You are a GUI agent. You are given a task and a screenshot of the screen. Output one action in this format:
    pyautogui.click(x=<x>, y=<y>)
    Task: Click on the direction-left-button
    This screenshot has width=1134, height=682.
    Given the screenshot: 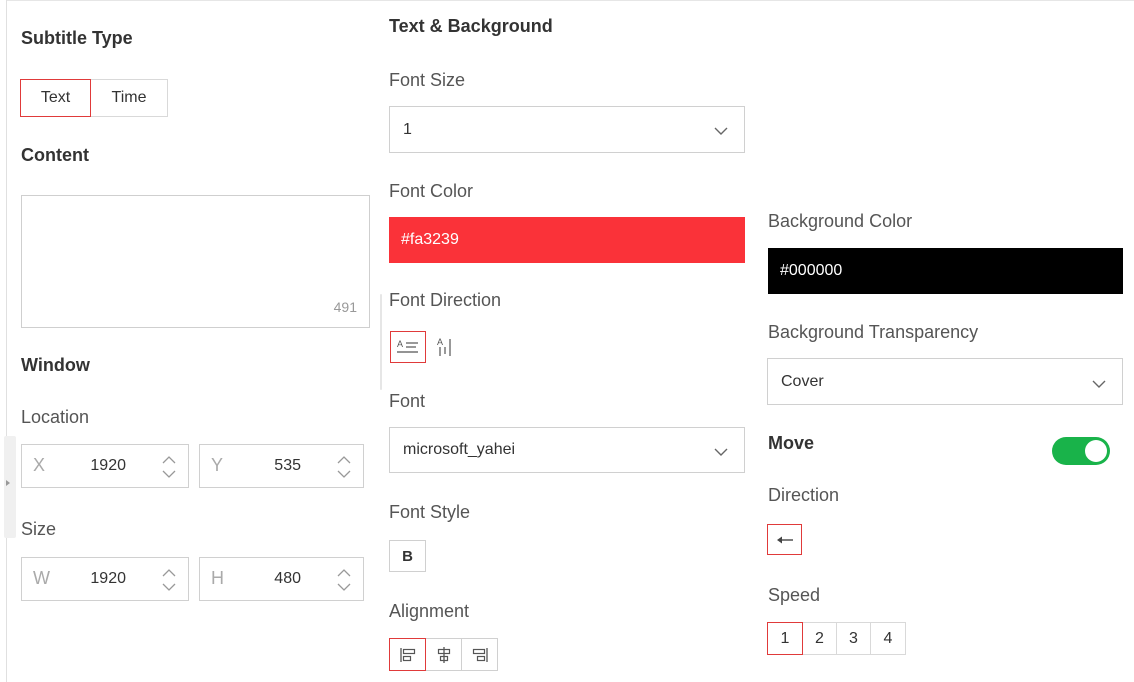 What is the action you would take?
    pyautogui.click(x=784, y=539)
    